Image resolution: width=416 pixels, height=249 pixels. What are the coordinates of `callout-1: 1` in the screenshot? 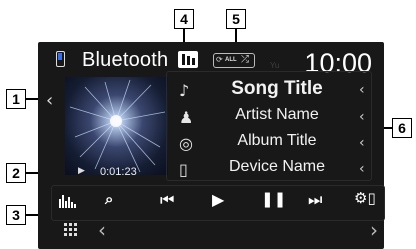 It's located at (16, 99).